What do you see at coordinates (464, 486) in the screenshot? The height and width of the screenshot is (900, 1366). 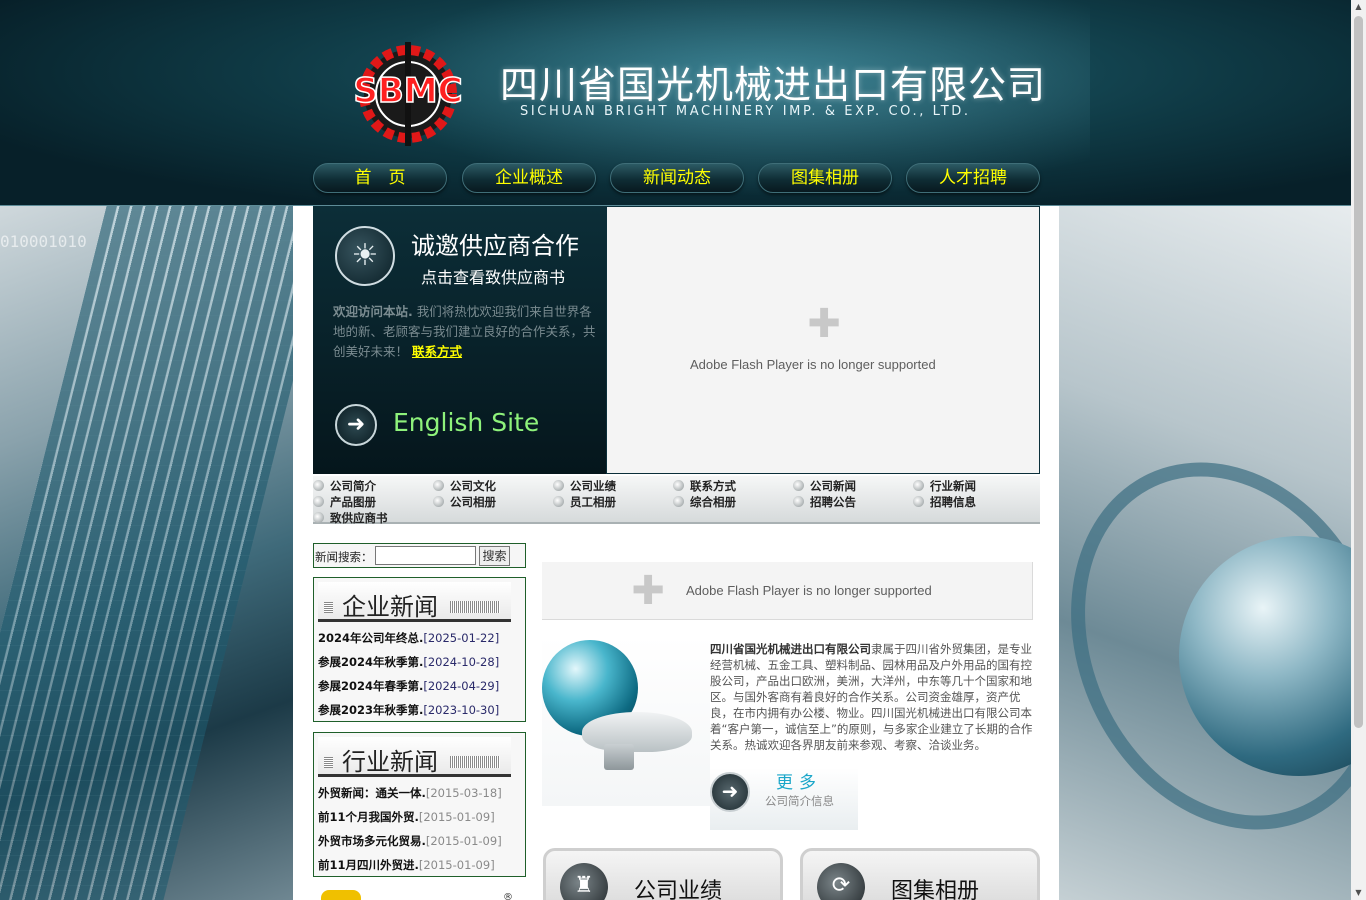 I see `quicklink-company-culture: 公司文化` at bounding box center [464, 486].